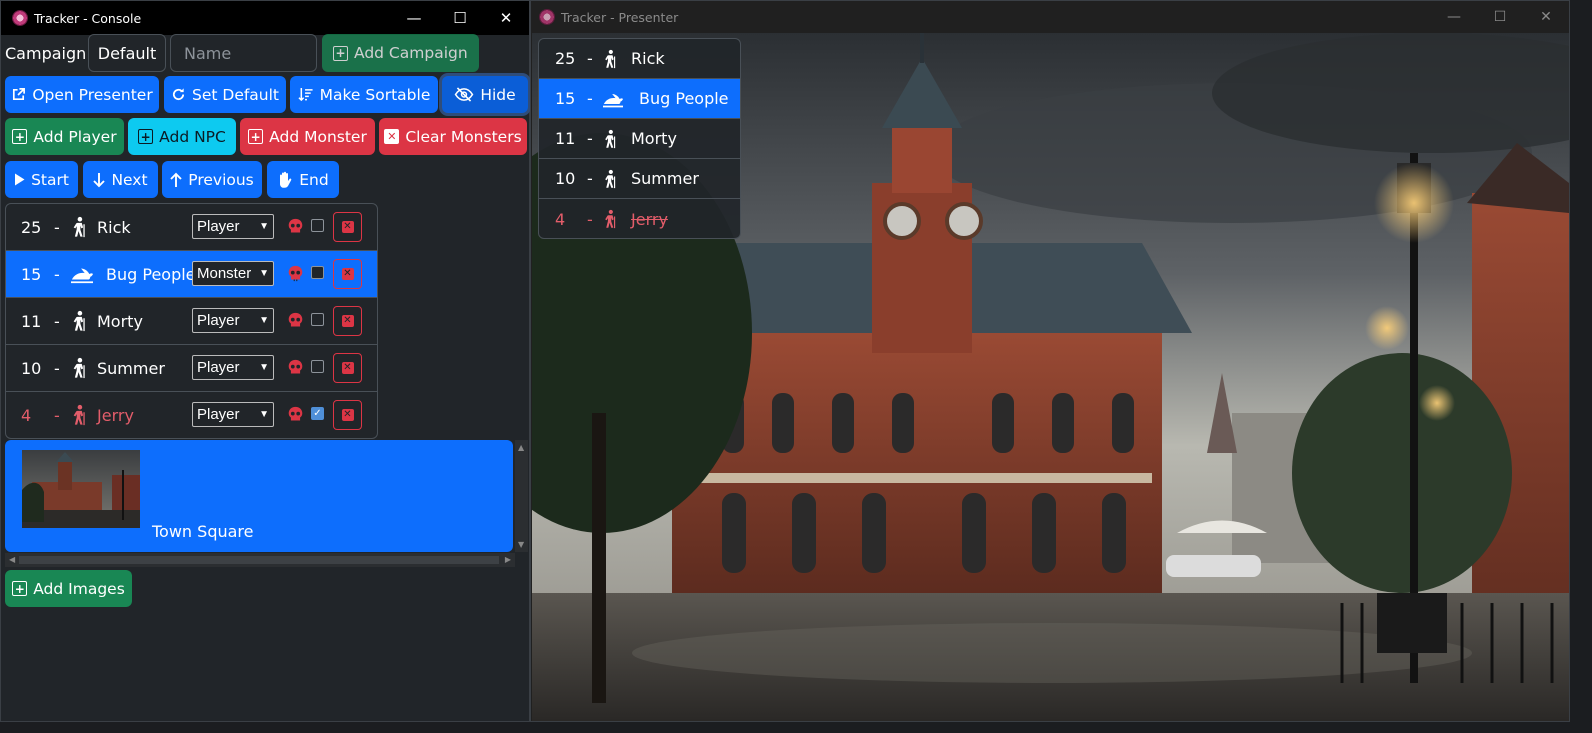 The width and height of the screenshot is (1592, 733). Describe the element at coordinates (178, 94) in the screenshot. I see `refresh-icon` at that location.